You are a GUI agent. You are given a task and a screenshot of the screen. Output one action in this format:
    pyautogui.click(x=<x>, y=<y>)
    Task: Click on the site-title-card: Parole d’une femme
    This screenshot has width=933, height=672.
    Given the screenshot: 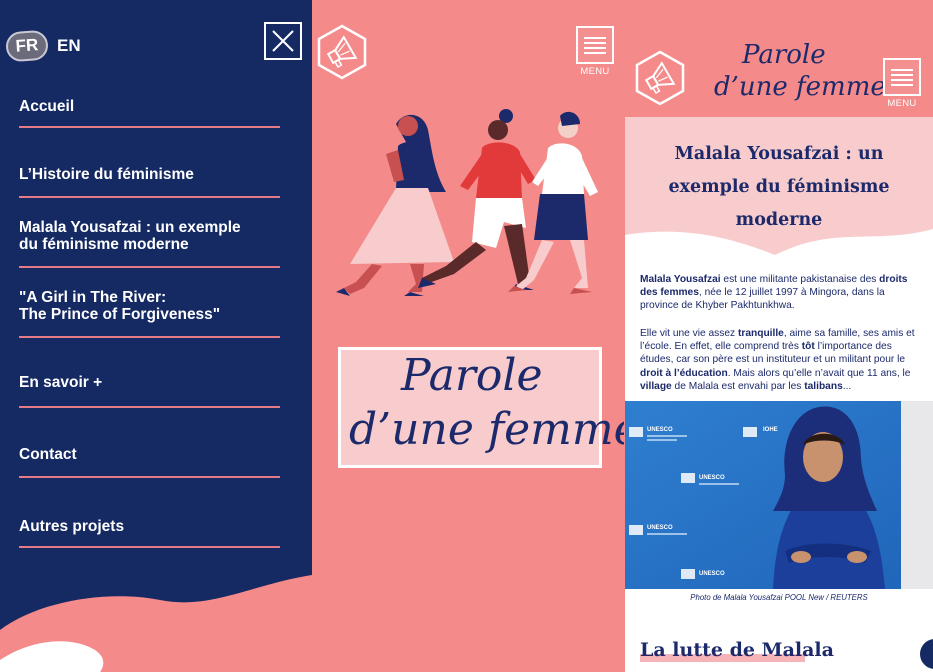 What is the action you would take?
    pyautogui.click(x=489, y=407)
    